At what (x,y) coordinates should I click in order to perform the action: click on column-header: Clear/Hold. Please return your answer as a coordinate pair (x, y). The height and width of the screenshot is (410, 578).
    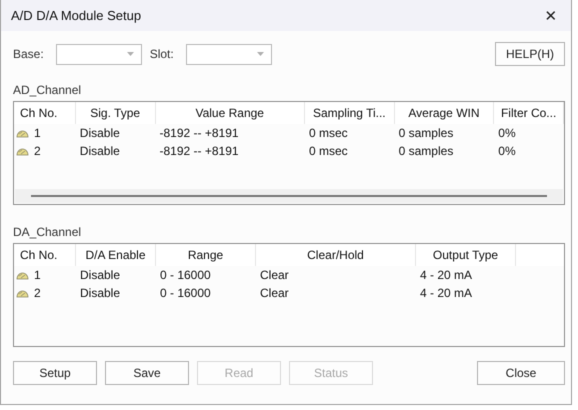
    Looking at the image, I should click on (336, 255).